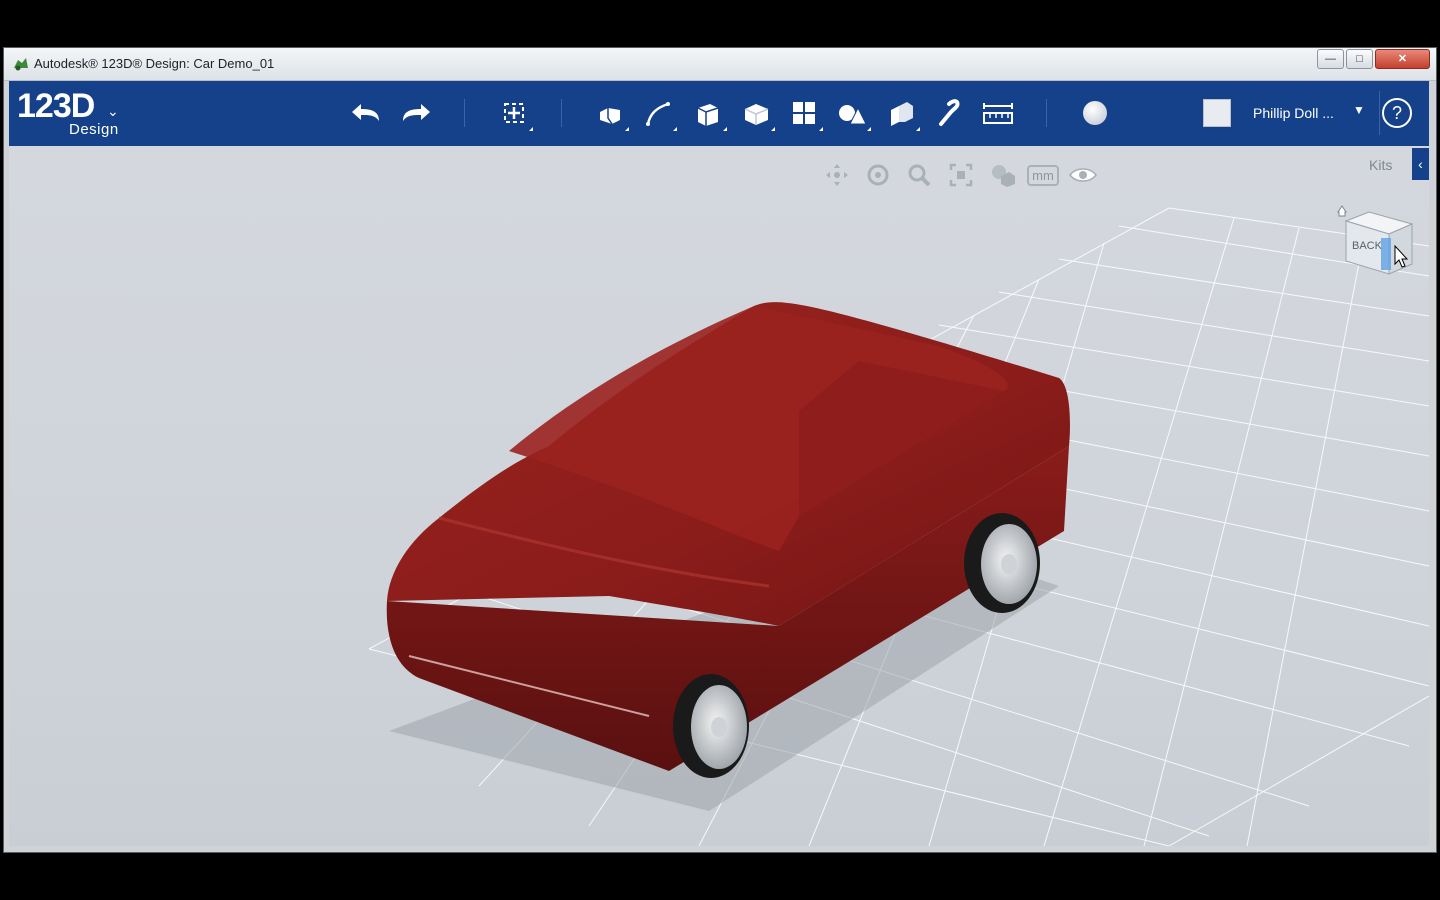  What do you see at coordinates (711, 726) in the screenshot?
I see `front-wheel` at bounding box center [711, 726].